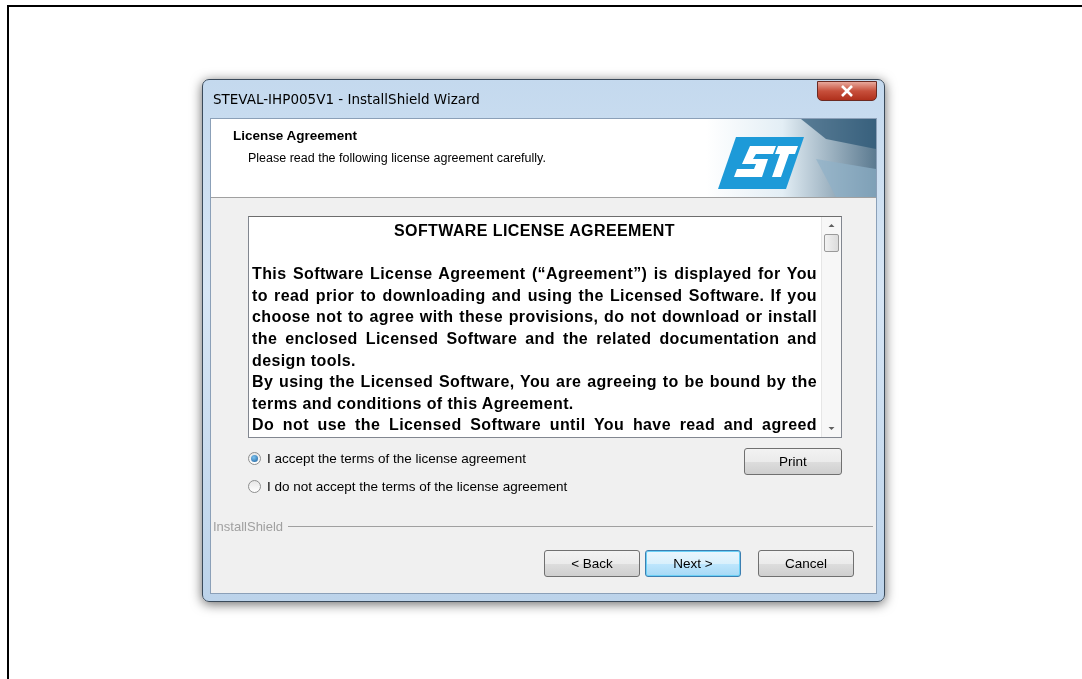 The width and height of the screenshot is (1082, 679). I want to click on close-button, so click(847, 91).